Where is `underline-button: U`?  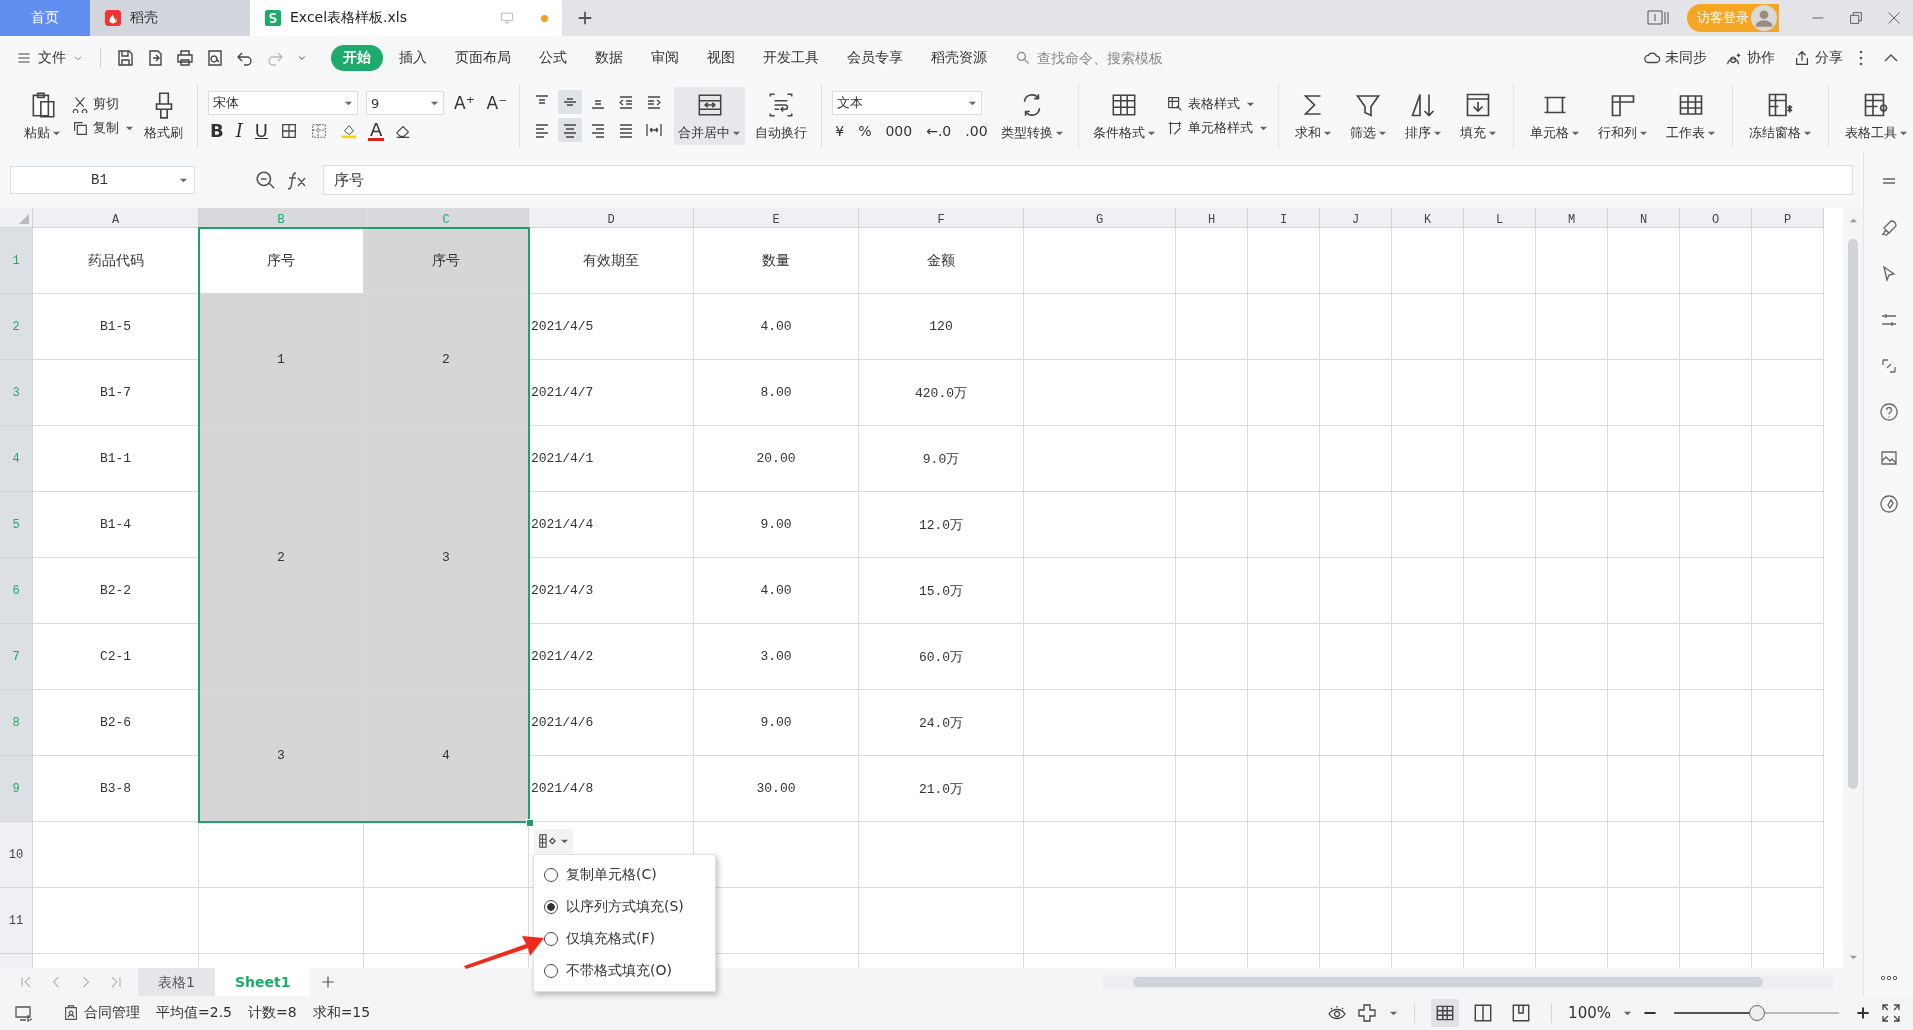 underline-button: U is located at coordinates (261, 131).